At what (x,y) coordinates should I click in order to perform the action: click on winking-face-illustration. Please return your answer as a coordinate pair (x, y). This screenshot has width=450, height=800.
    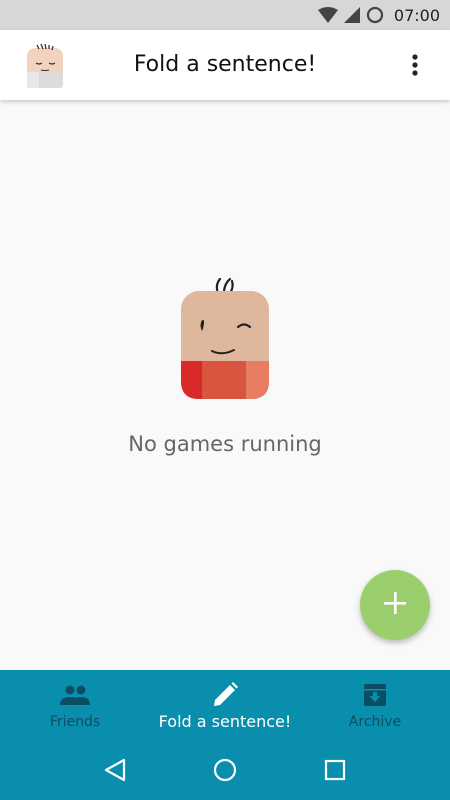
    Looking at the image, I should click on (225, 338).